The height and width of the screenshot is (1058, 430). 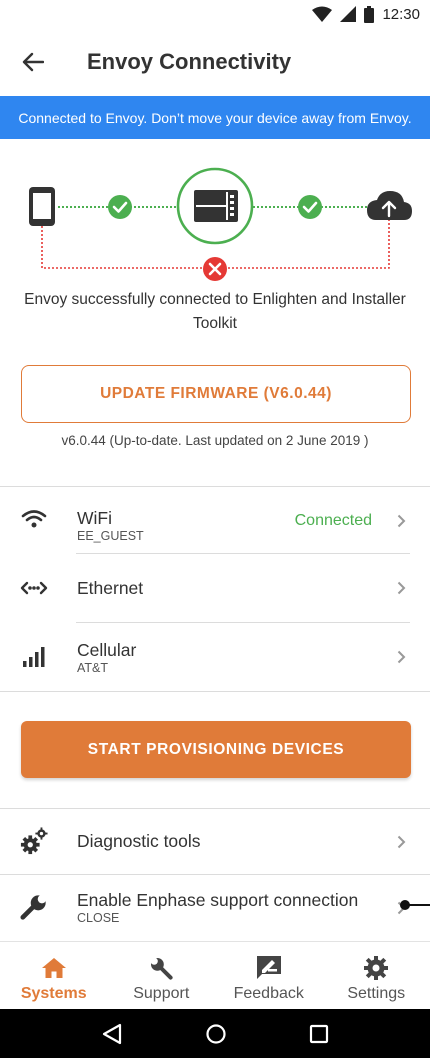 What do you see at coordinates (369, 14) in the screenshot?
I see `battery-icon` at bounding box center [369, 14].